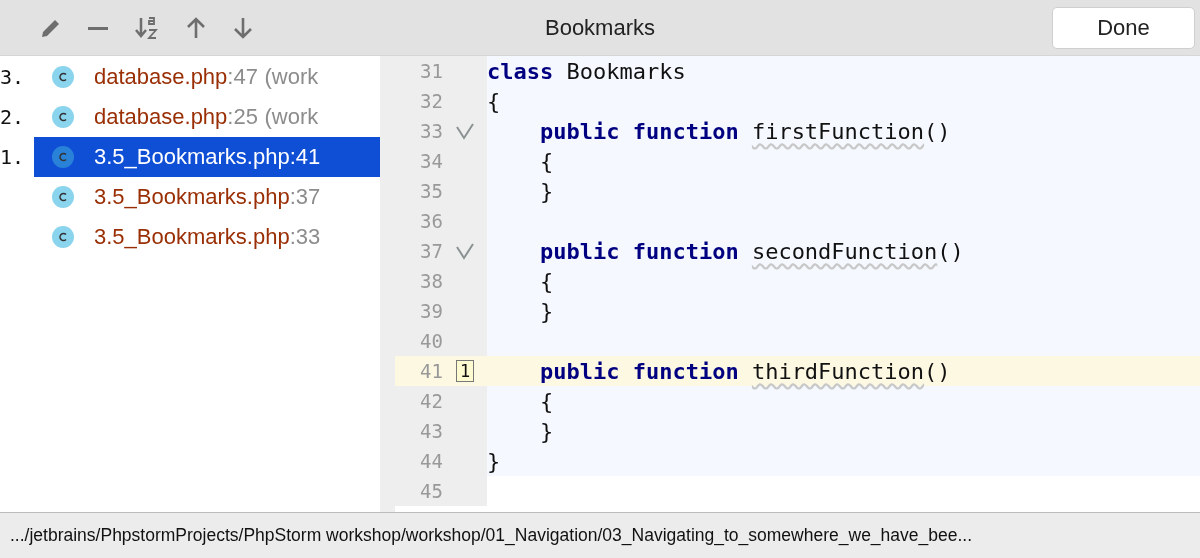 Image resolution: width=1200 pixels, height=558 pixels. Describe the element at coordinates (207, 117) in the screenshot. I see `bookmark-item: database.php:25 (work` at that location.